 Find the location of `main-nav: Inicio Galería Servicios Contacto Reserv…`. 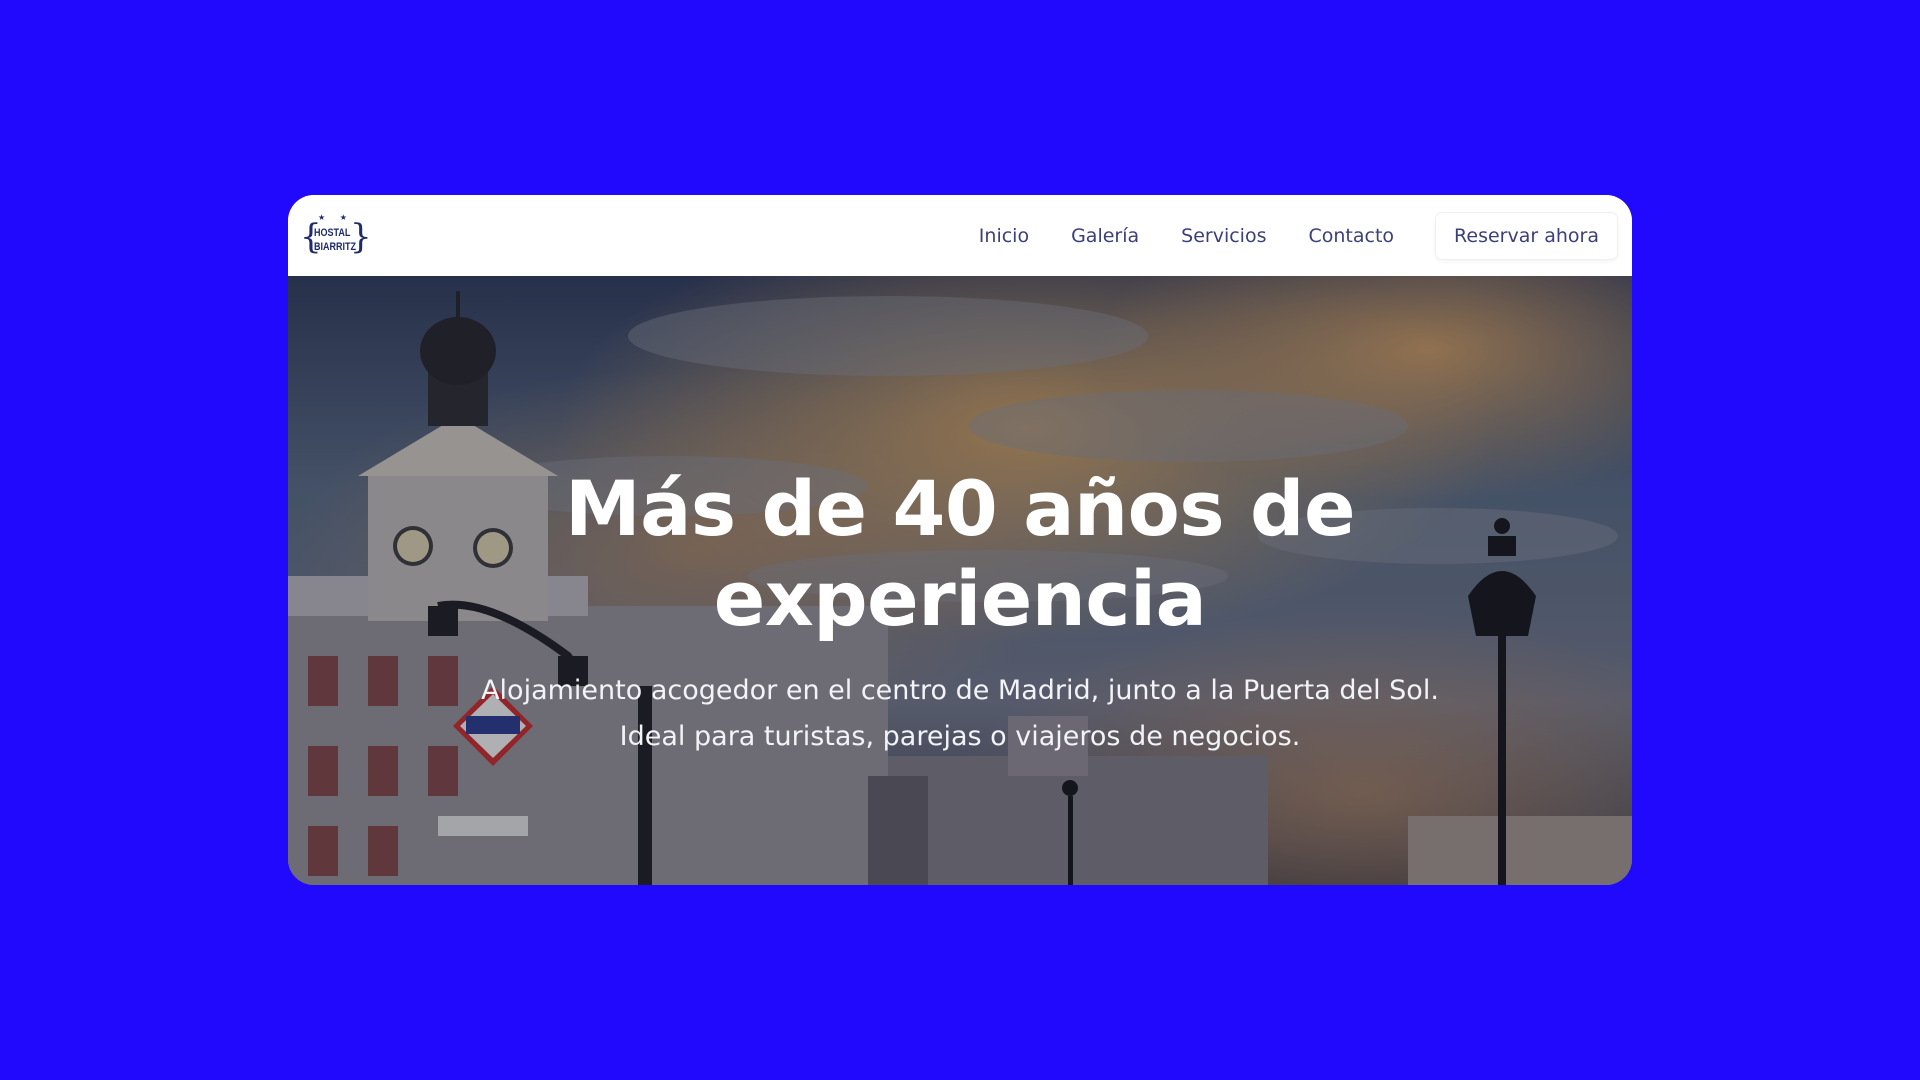

main-nav: Inicio Galería Servicios Contacto Reserv… is located at coordinates (1305, 235).